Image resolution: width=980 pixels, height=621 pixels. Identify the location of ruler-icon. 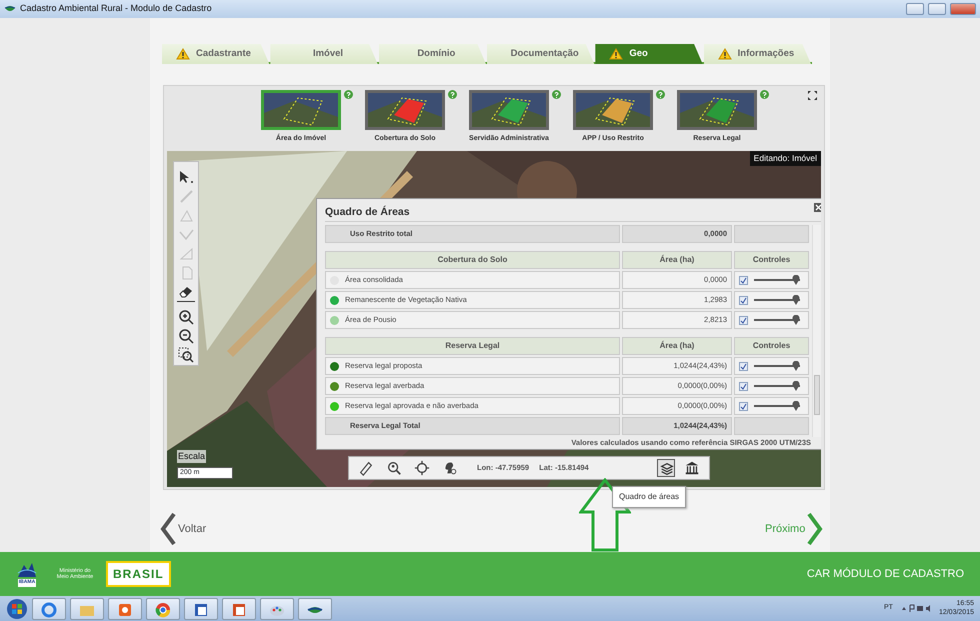
(366, 468).